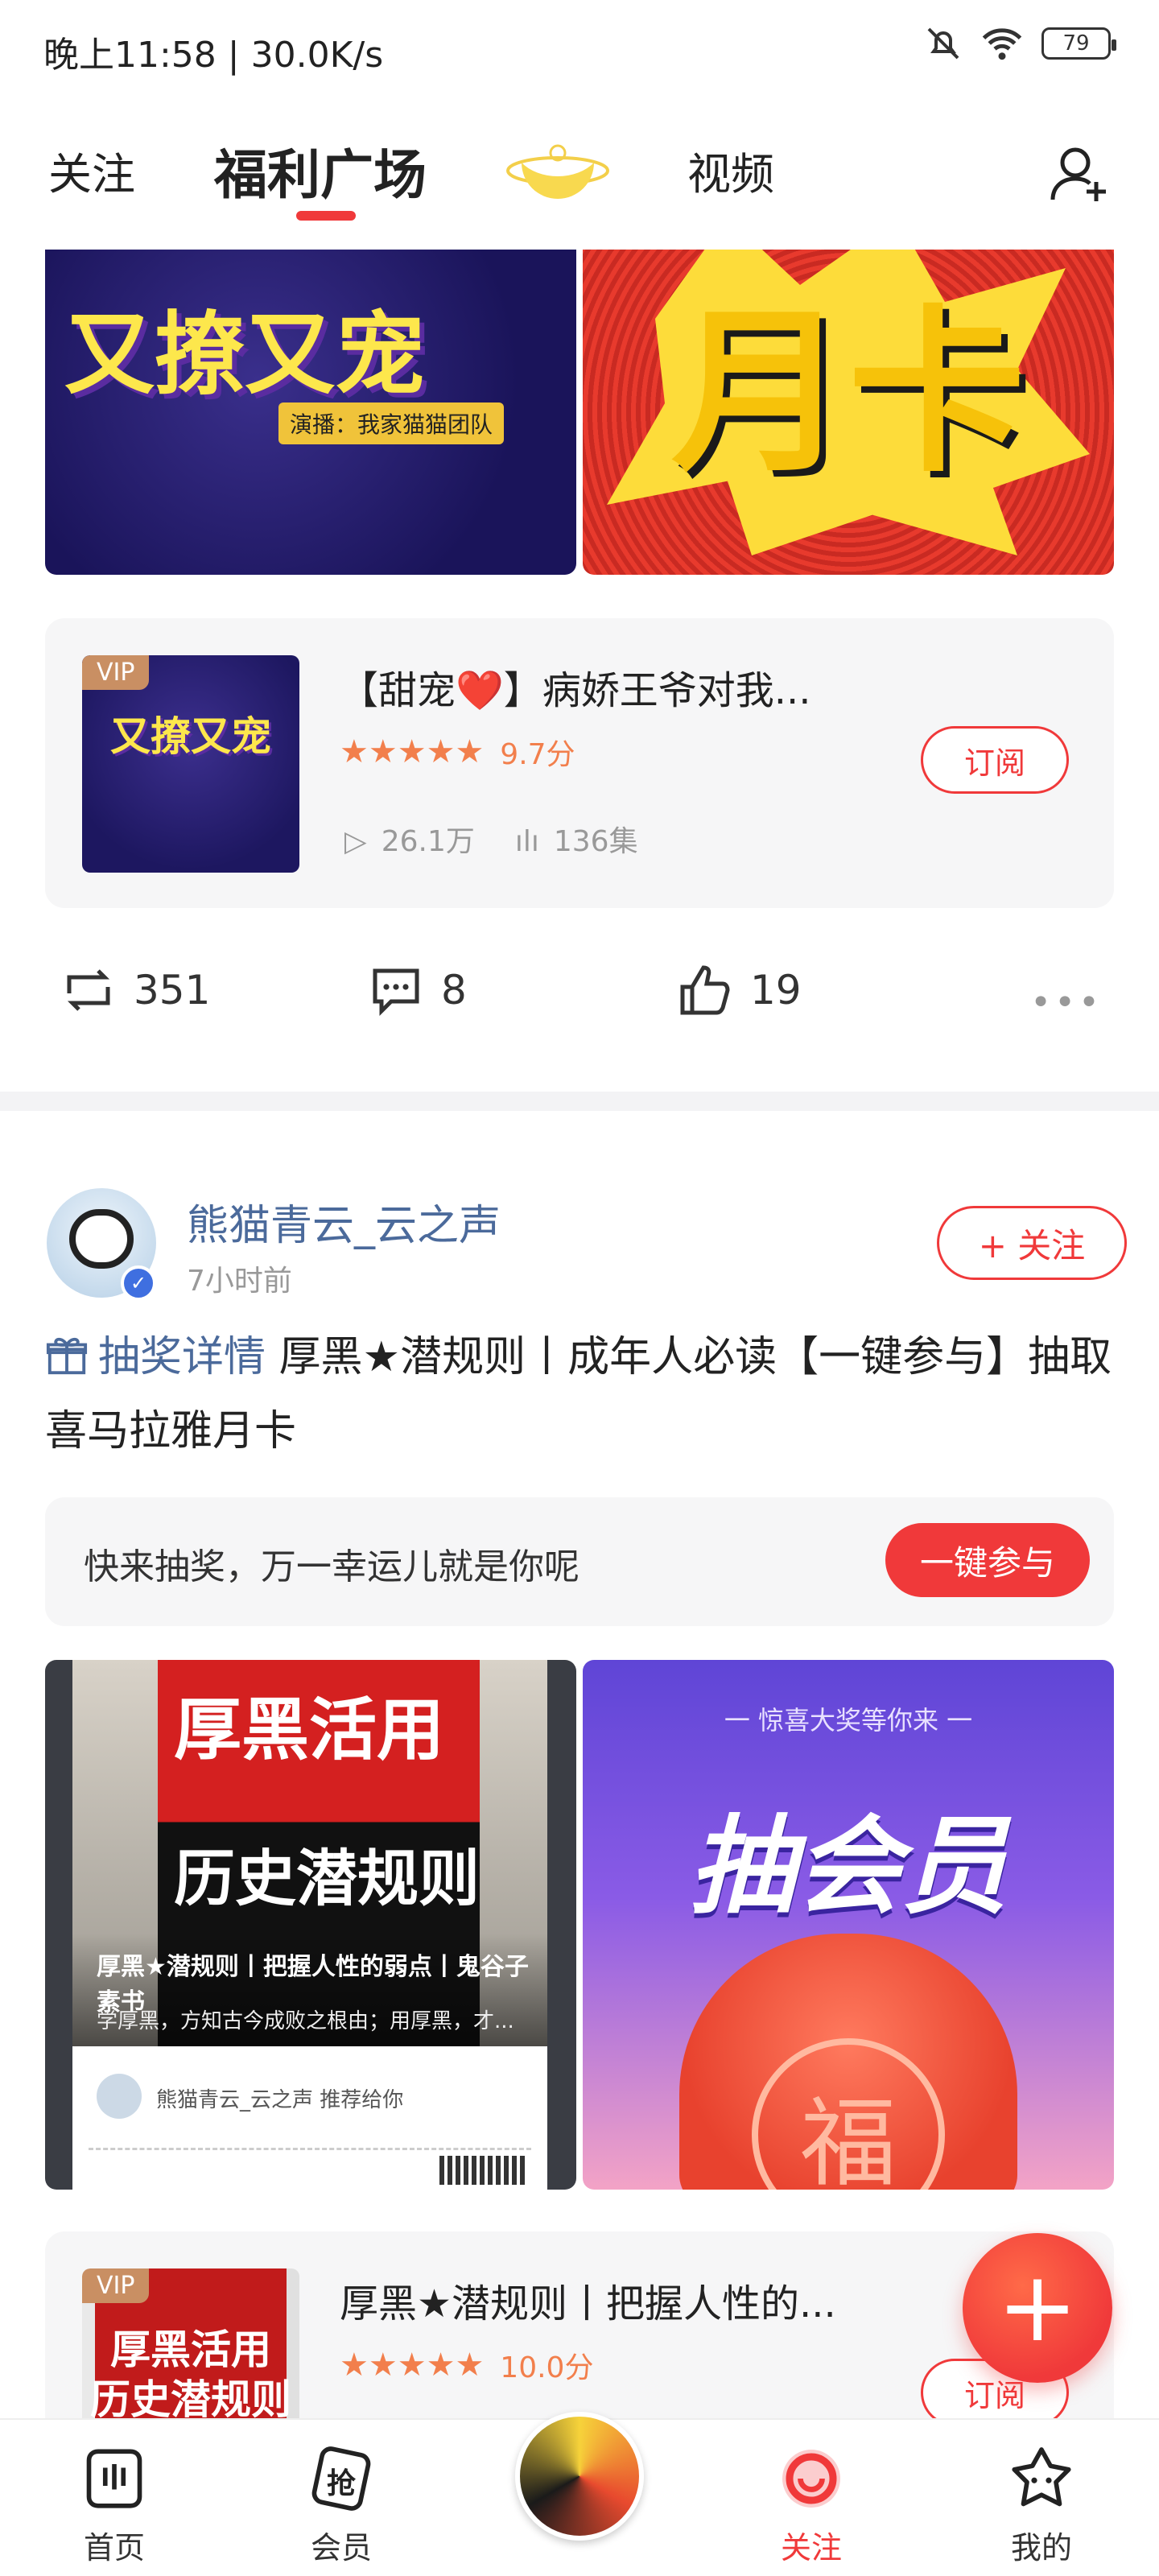  I want to click on comment-button: 8, so click(417, 990).